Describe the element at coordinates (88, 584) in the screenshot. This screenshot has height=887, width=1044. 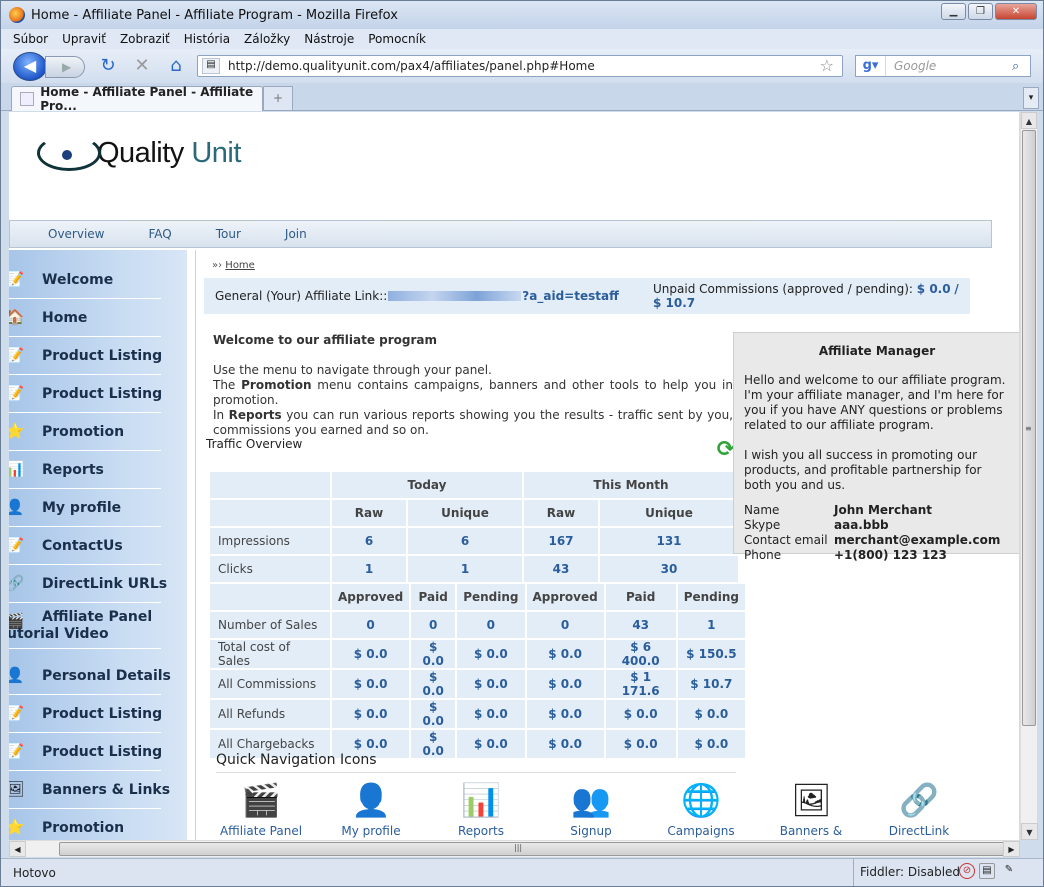
I see `sidebar-item-directlink-urls: 🔗 DirectLink URLs` at that location.